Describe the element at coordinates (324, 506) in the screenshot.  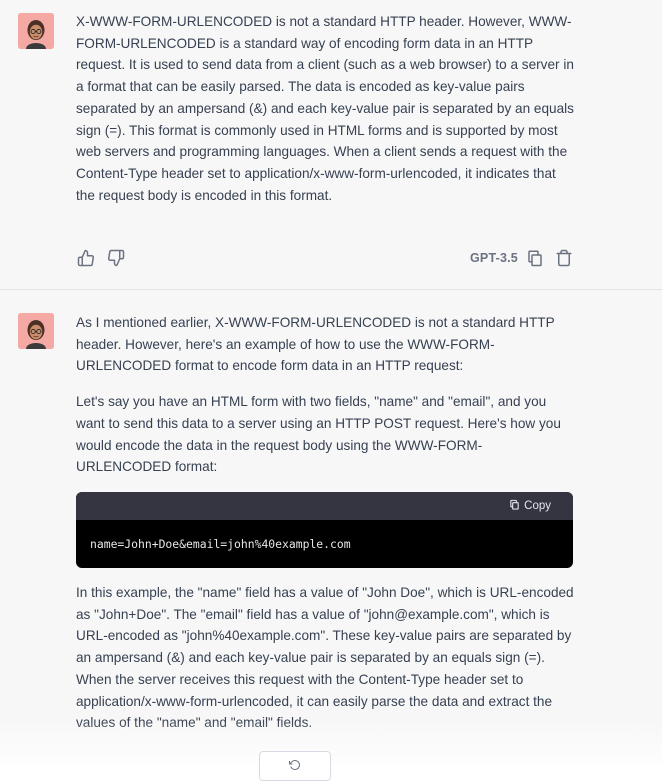
I see `code-block-header: Copy` at that location.